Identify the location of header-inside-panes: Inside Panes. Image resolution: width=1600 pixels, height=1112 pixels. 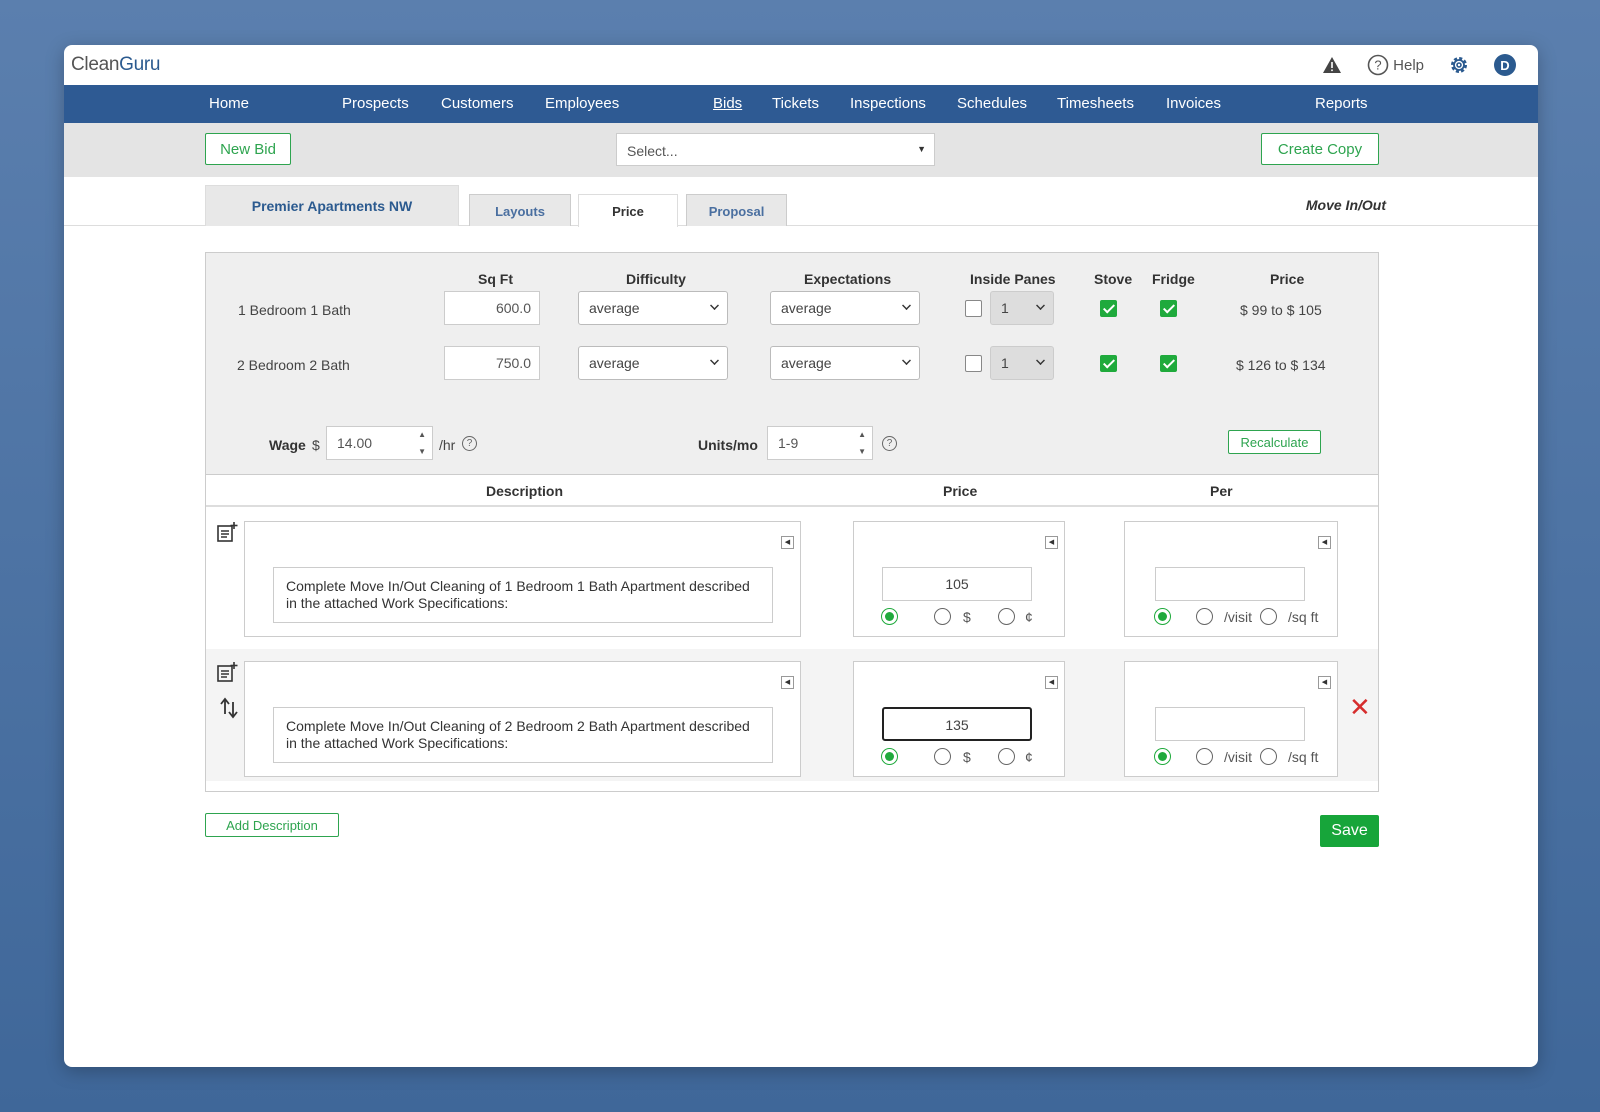
(1013, 279).